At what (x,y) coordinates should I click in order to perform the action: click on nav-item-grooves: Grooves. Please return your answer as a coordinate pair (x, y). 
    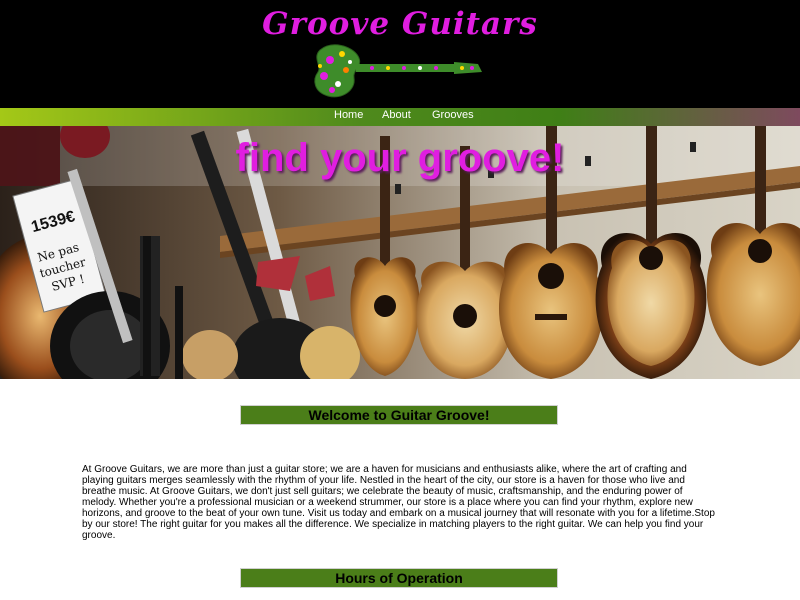
    Looking at the image, I should click on (453, 115).